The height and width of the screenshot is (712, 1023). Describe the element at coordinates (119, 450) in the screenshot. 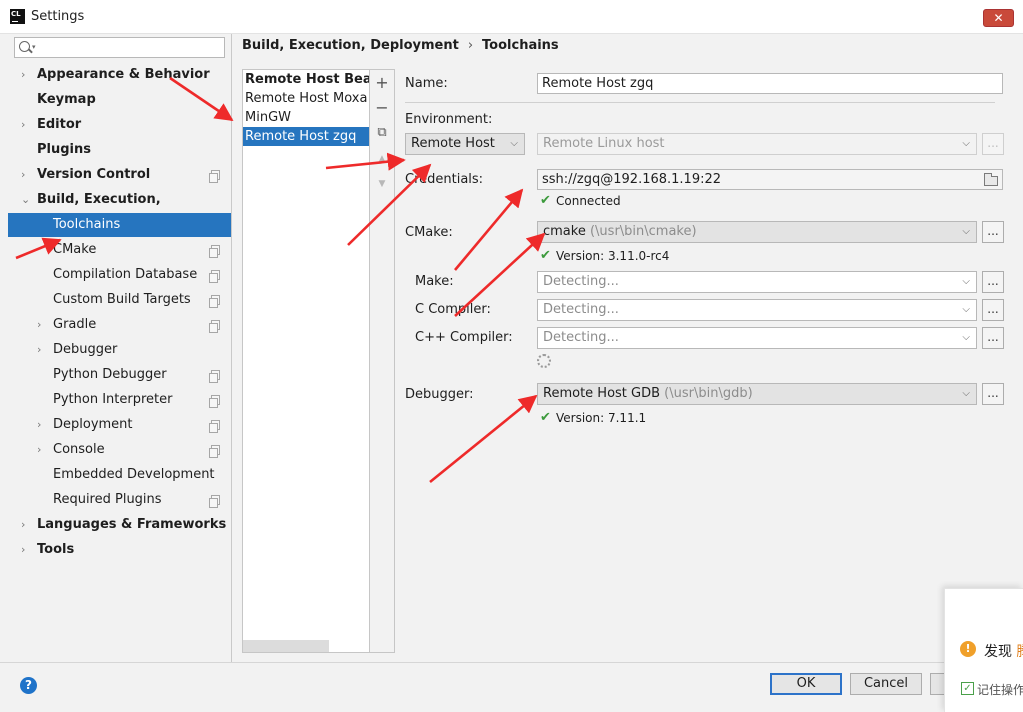

I see `sidebar-item-console: › Console` at that location.